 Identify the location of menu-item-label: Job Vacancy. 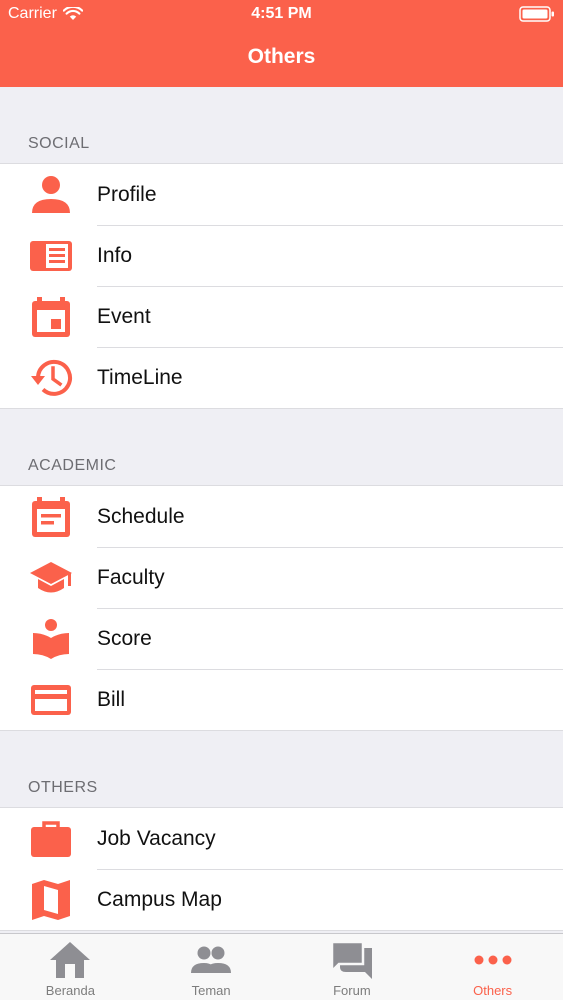
(156, 838).